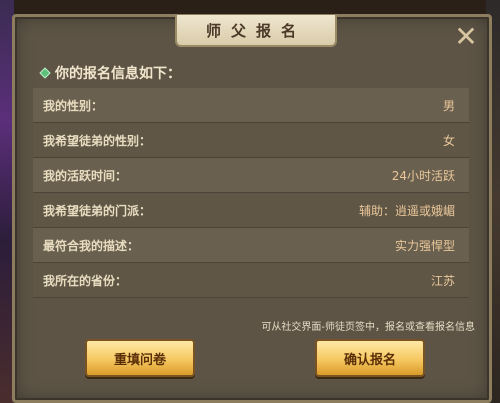 The width and height of the screenshot is (500, 403). What do you see at coordinates (85, 280) in the screenshot?
I see `row-label: 我所在的省份：` at bounding box center [85, 280].